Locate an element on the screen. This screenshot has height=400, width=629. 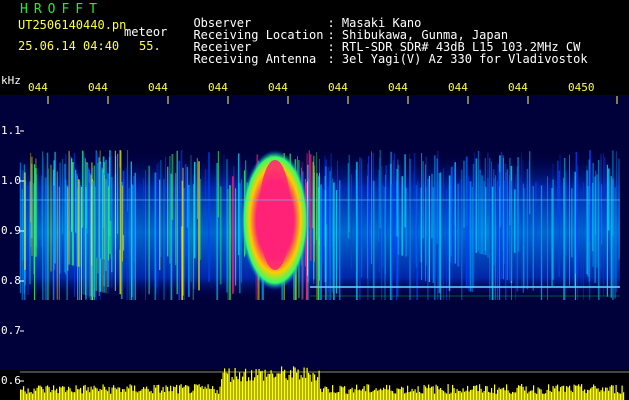
y-tick-label: 0.6 is located at coordinates (11, 380).